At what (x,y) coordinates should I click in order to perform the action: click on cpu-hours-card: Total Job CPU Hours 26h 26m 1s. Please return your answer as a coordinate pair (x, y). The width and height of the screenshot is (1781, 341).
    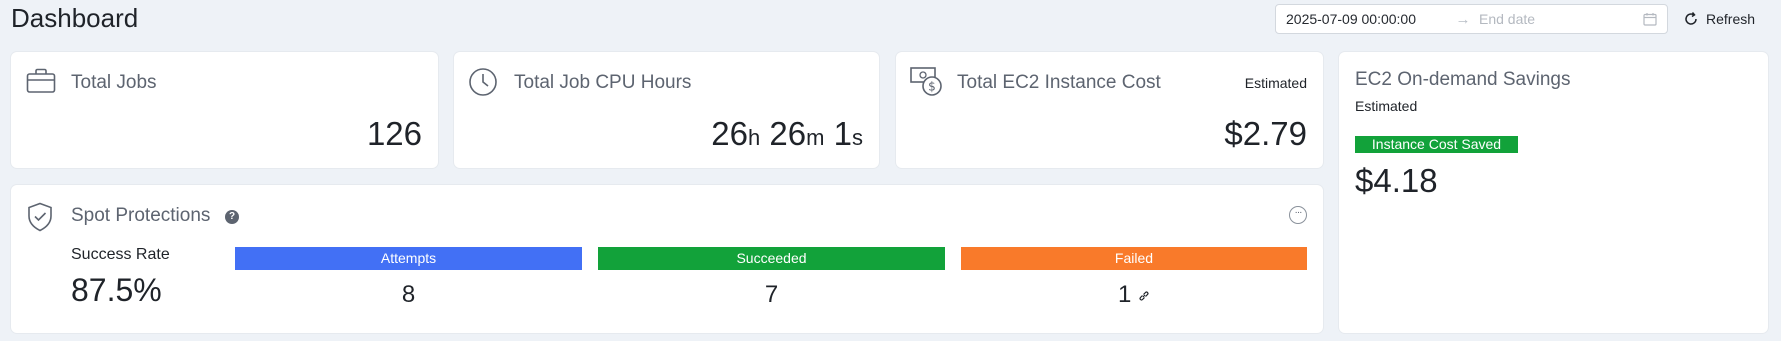
    Looking at the image, I should click on (666, 110).